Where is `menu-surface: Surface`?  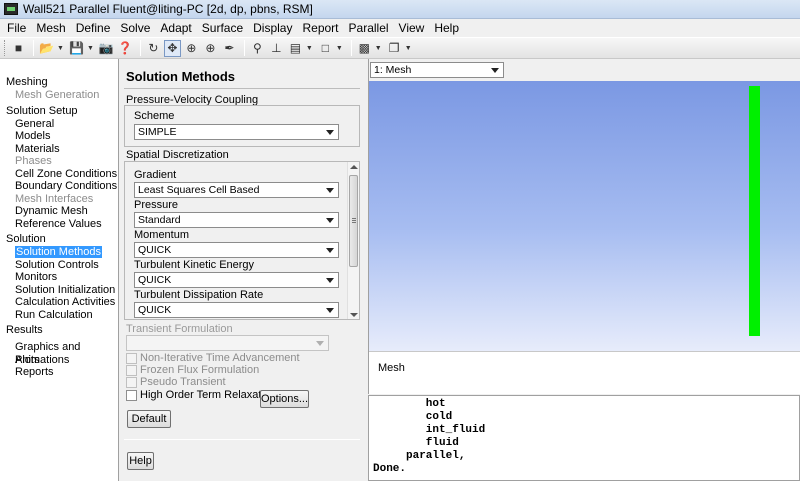 menu-surface: Surface is located at coordinates (222, 28).